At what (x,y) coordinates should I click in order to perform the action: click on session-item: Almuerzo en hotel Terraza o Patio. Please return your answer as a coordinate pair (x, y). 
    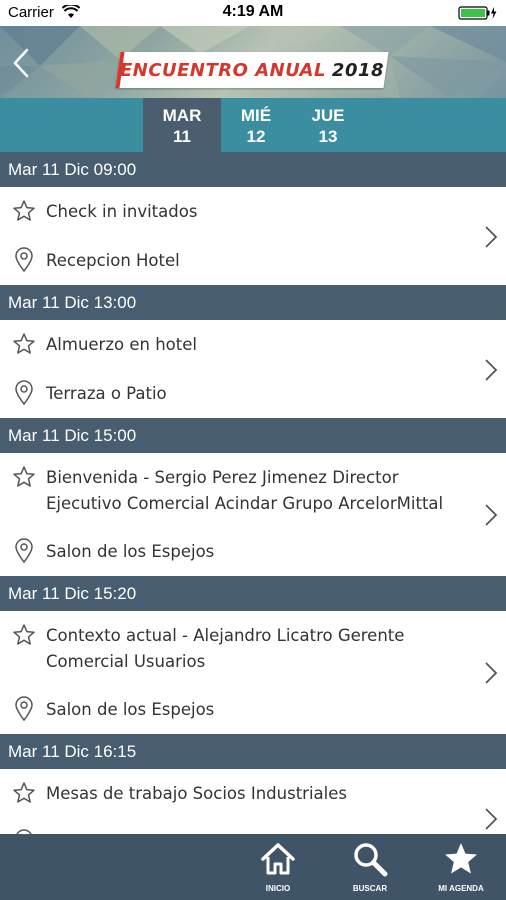
    Looking at the image, I should click on (253, 369).